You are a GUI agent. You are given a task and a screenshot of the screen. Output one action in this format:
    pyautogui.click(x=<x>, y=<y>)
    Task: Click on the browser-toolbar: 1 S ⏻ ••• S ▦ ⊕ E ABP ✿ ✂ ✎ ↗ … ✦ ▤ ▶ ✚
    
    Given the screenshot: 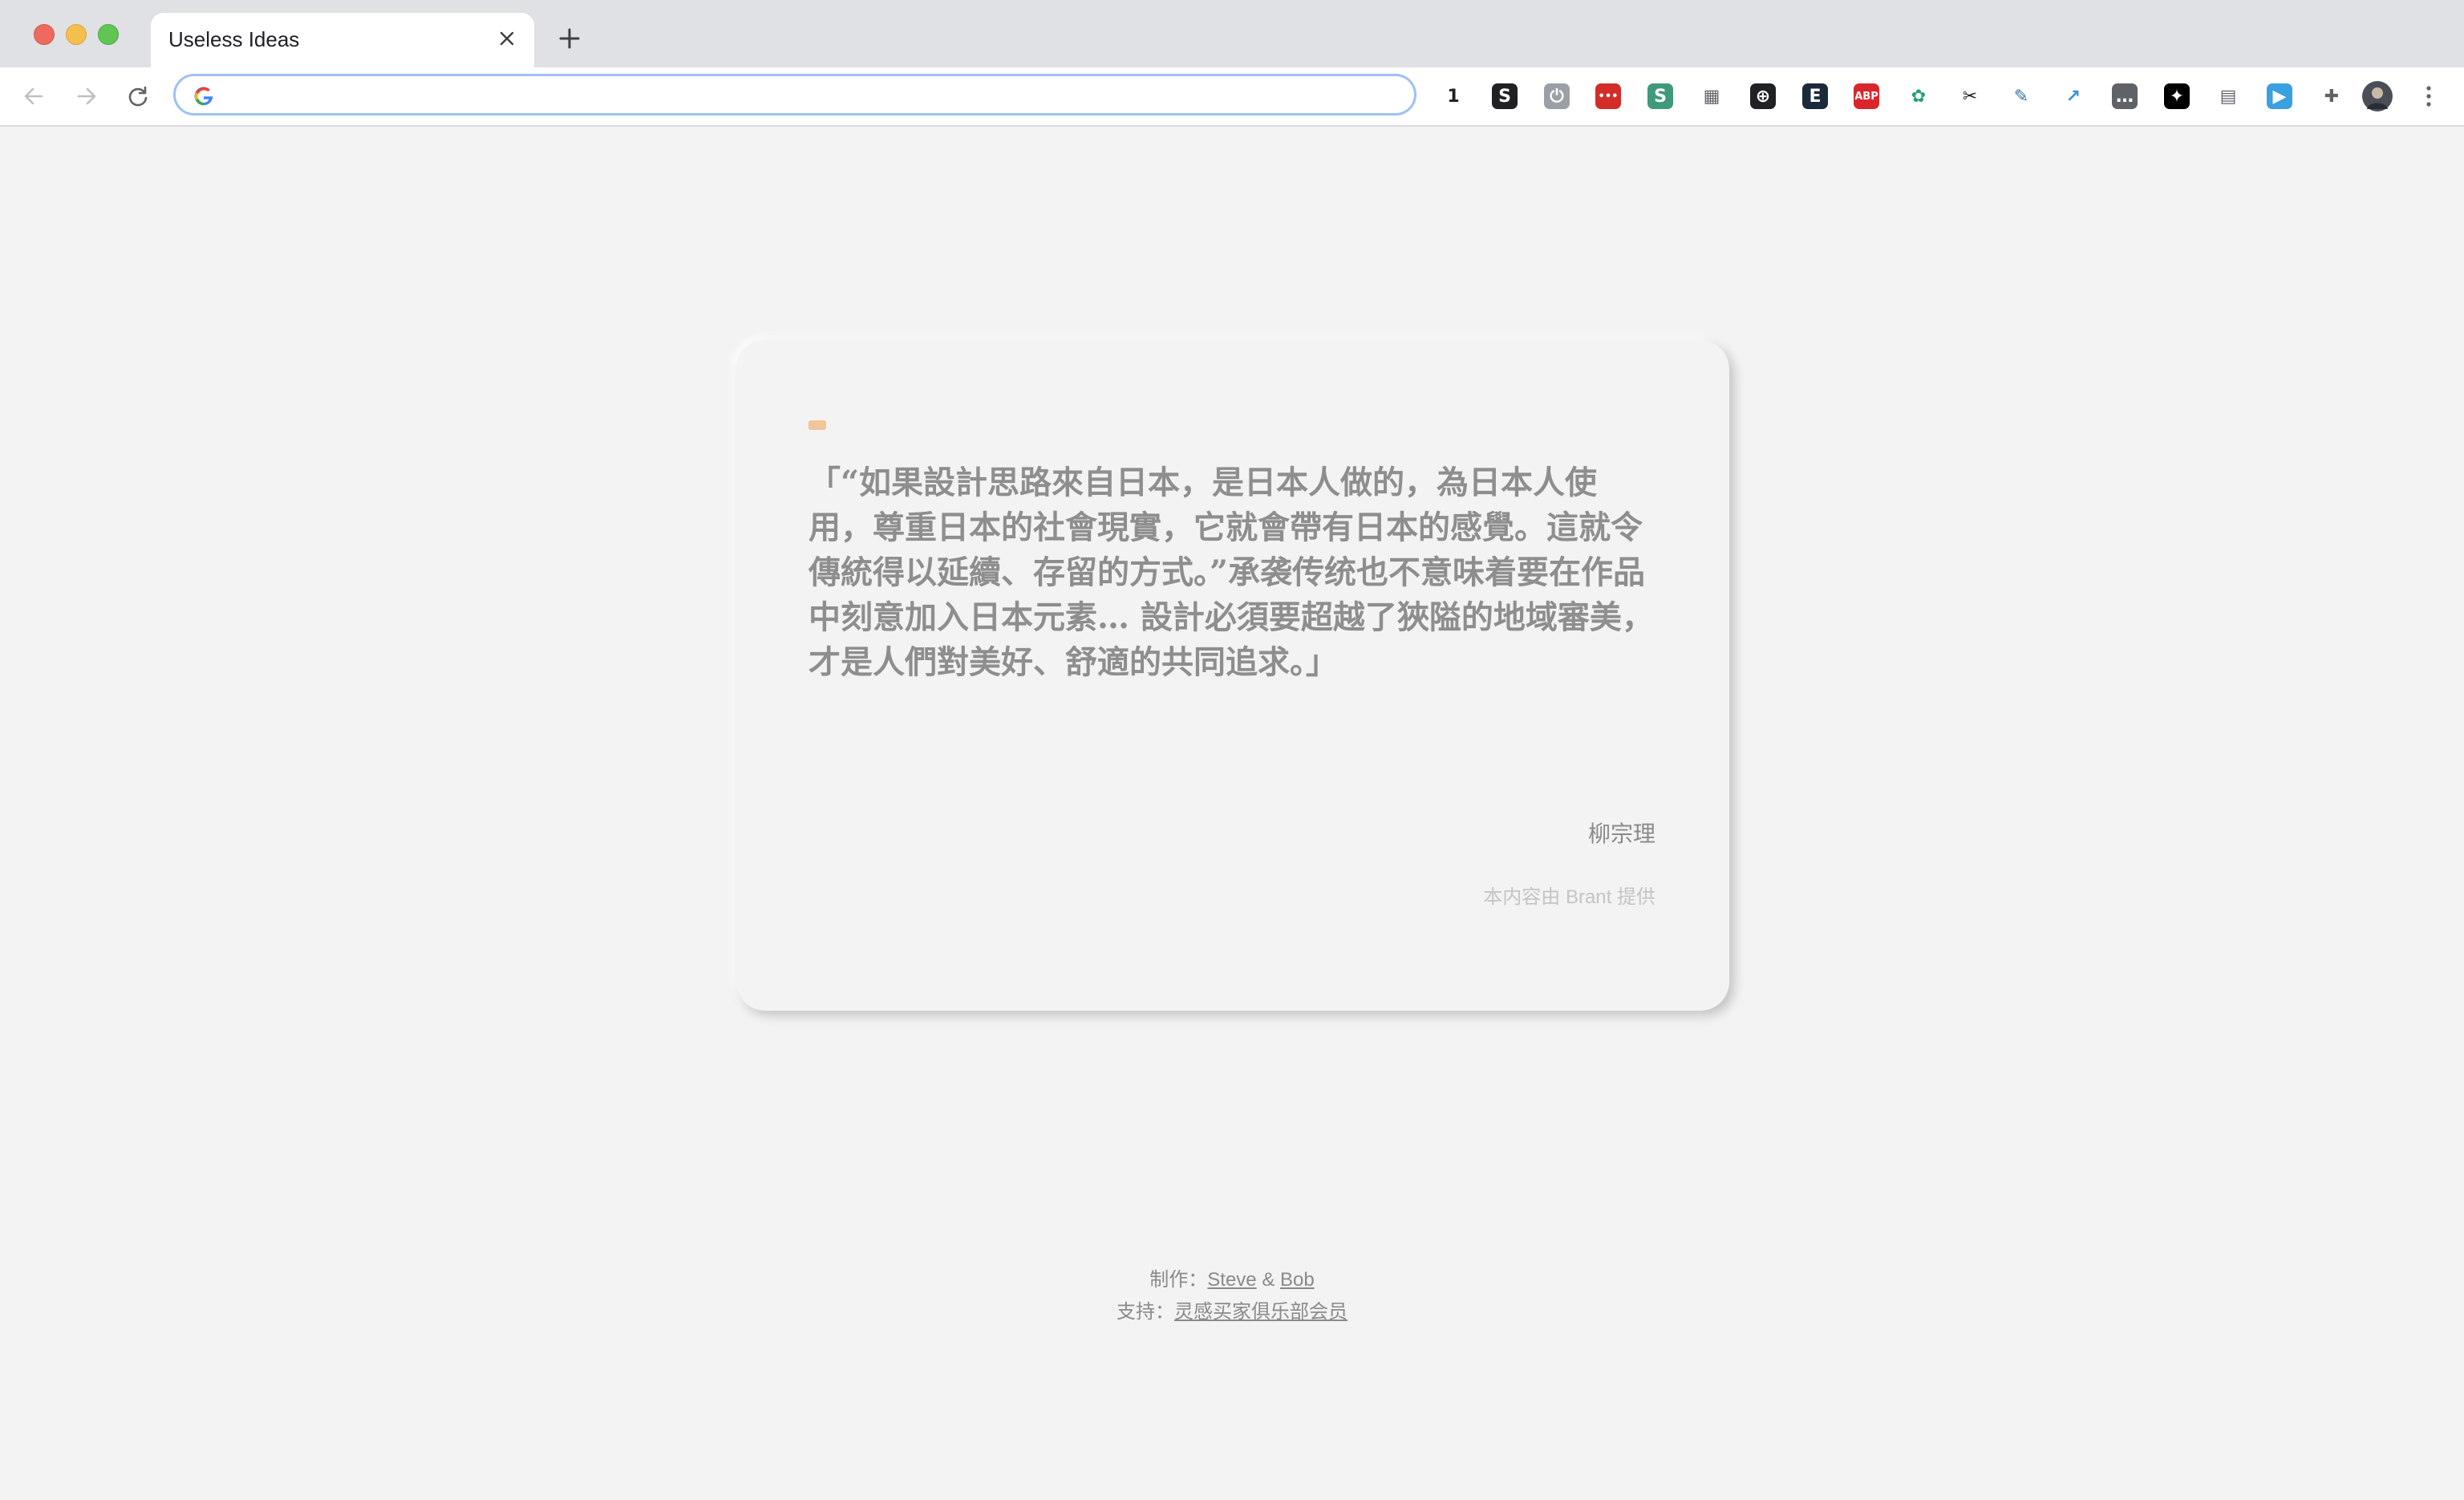 What is the action you would take?
    pyautogui.click(x=1232, y=97)
    